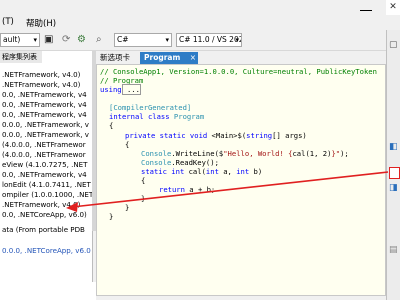  Describe the element at coordinates (72, 207) in the screenshot. I see `arrow-head` at that location.